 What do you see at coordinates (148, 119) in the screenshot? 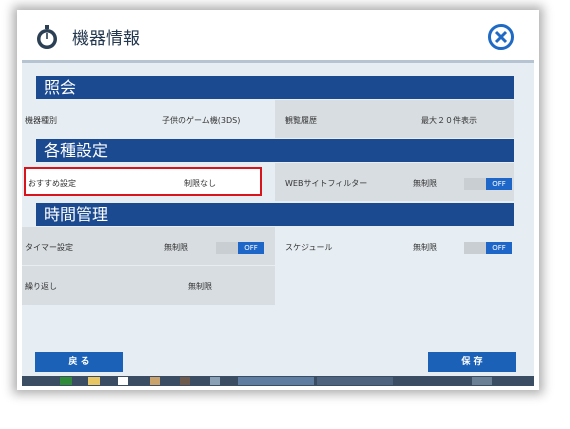
I see `device-type-row: 機器種別 子供のゲーム機(3DS)` at bounding box center [148, 119].